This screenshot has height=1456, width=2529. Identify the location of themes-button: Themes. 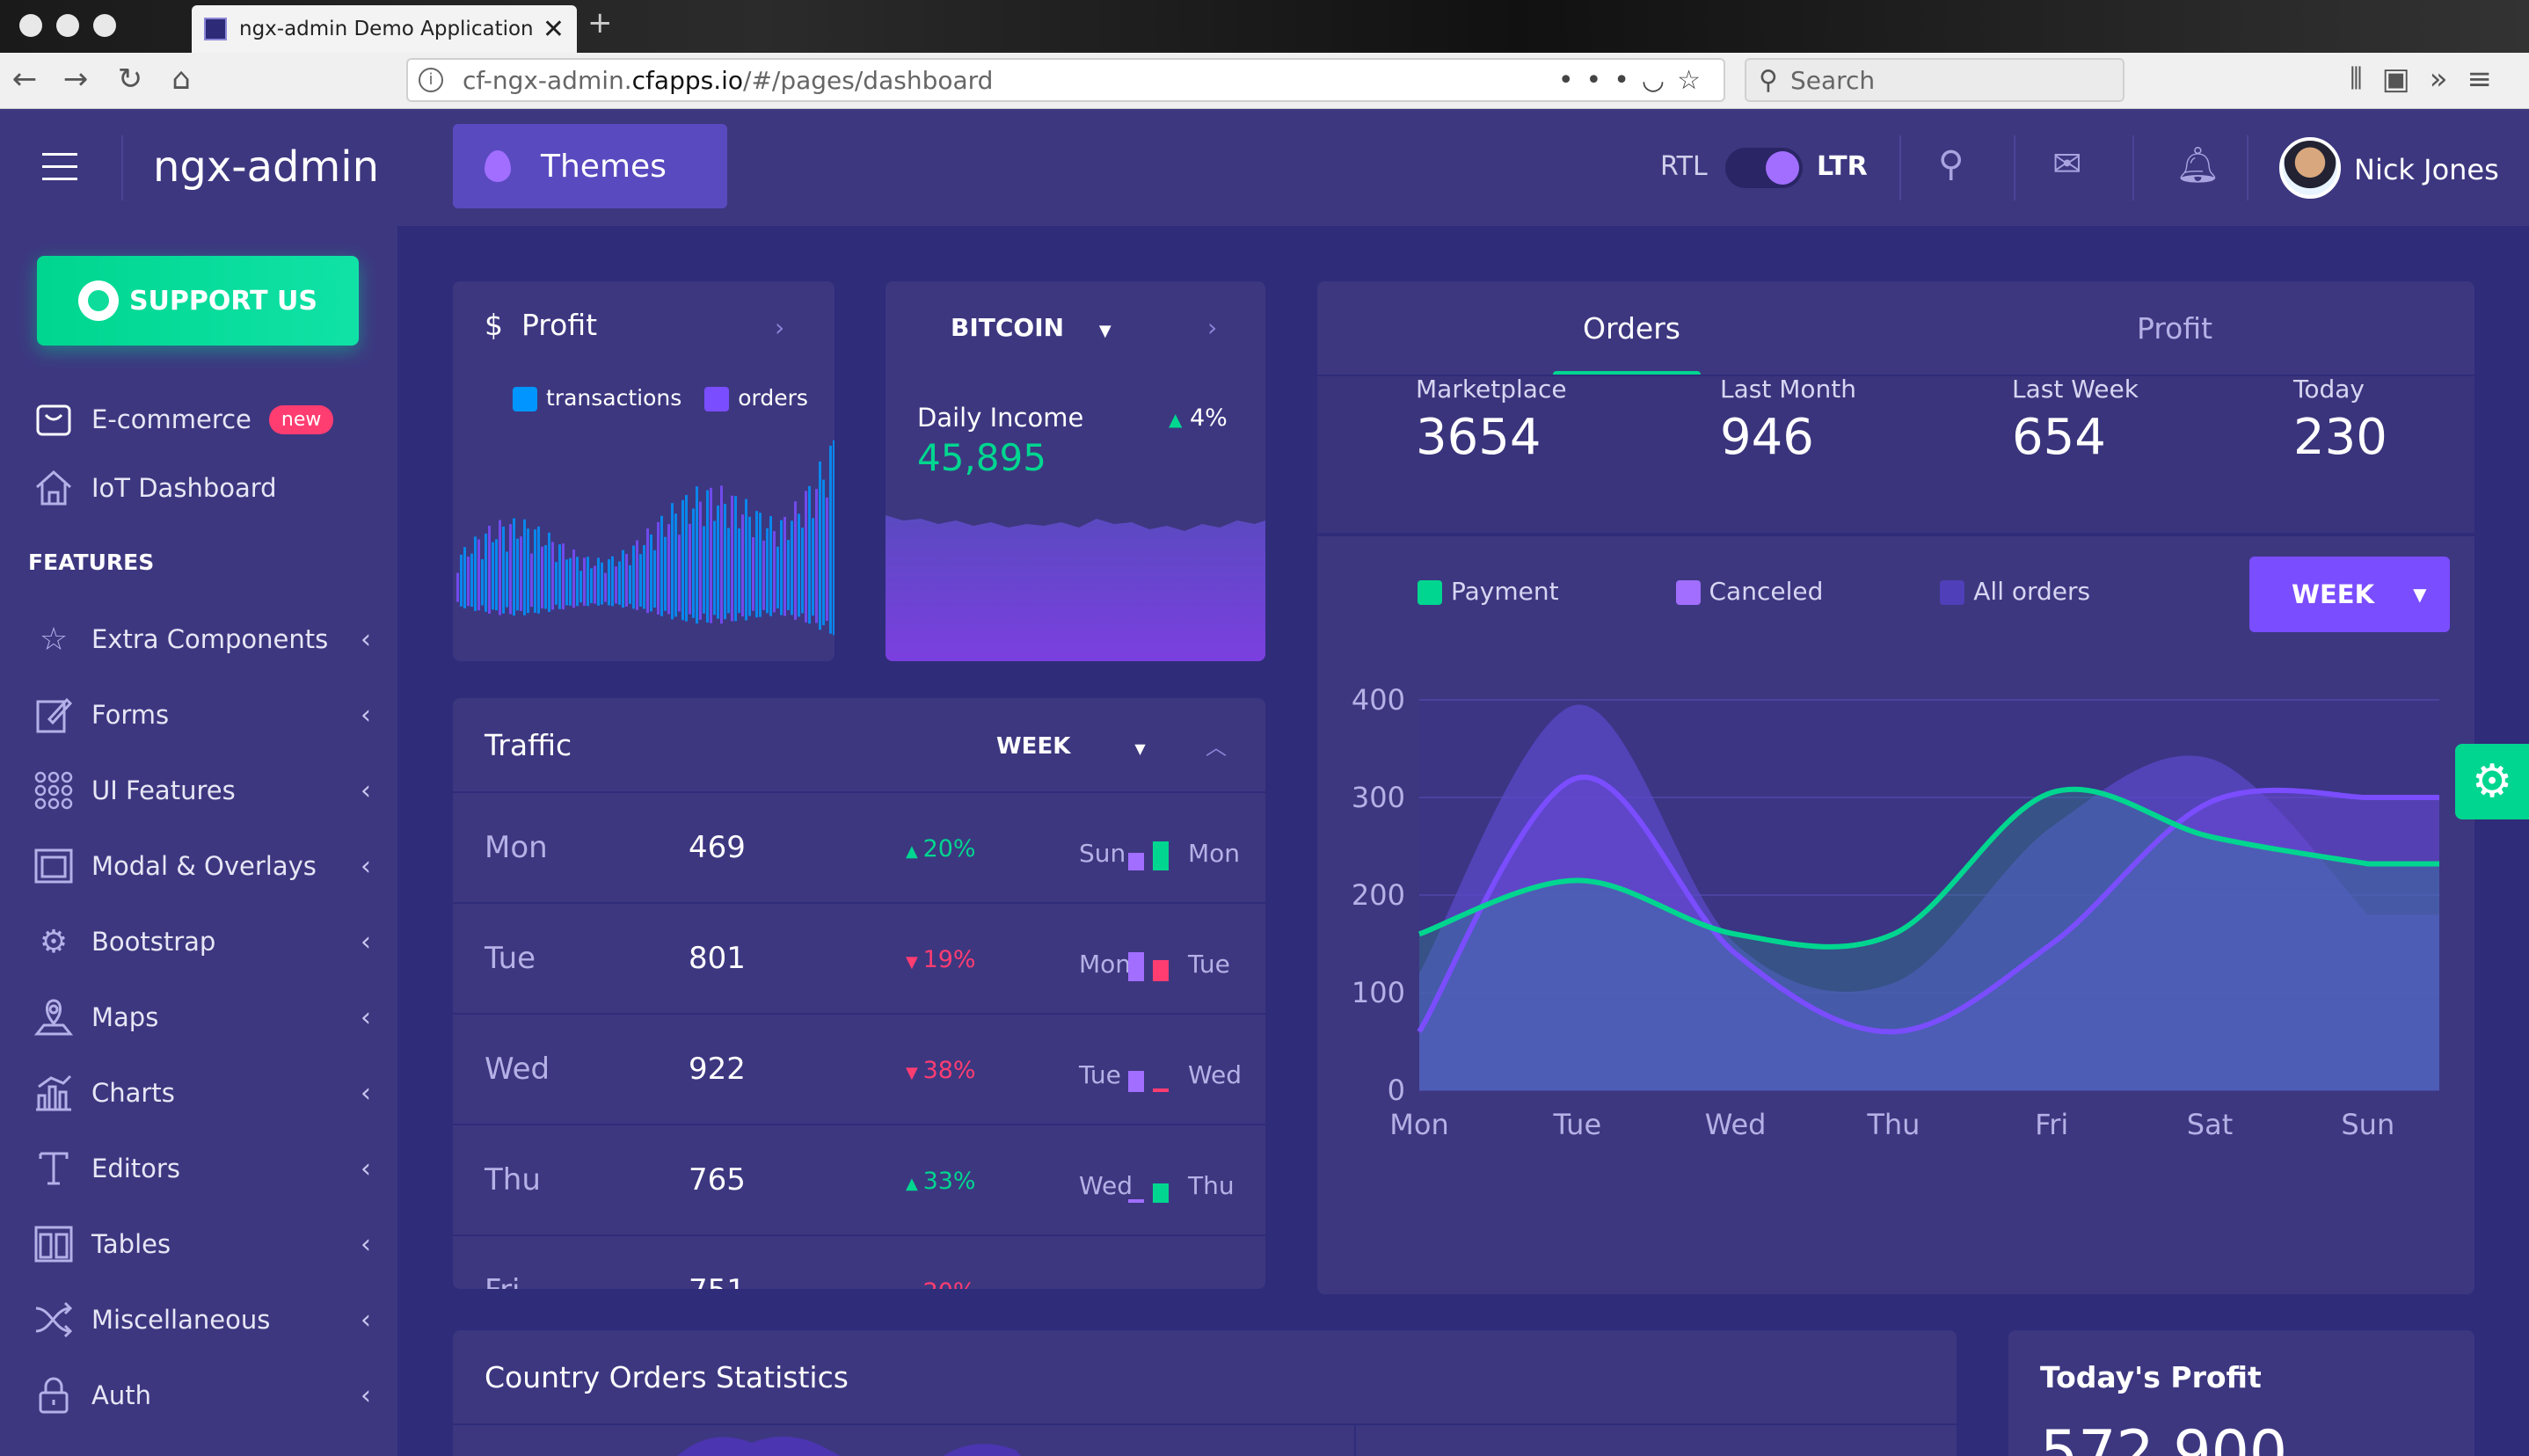
(590, 166).